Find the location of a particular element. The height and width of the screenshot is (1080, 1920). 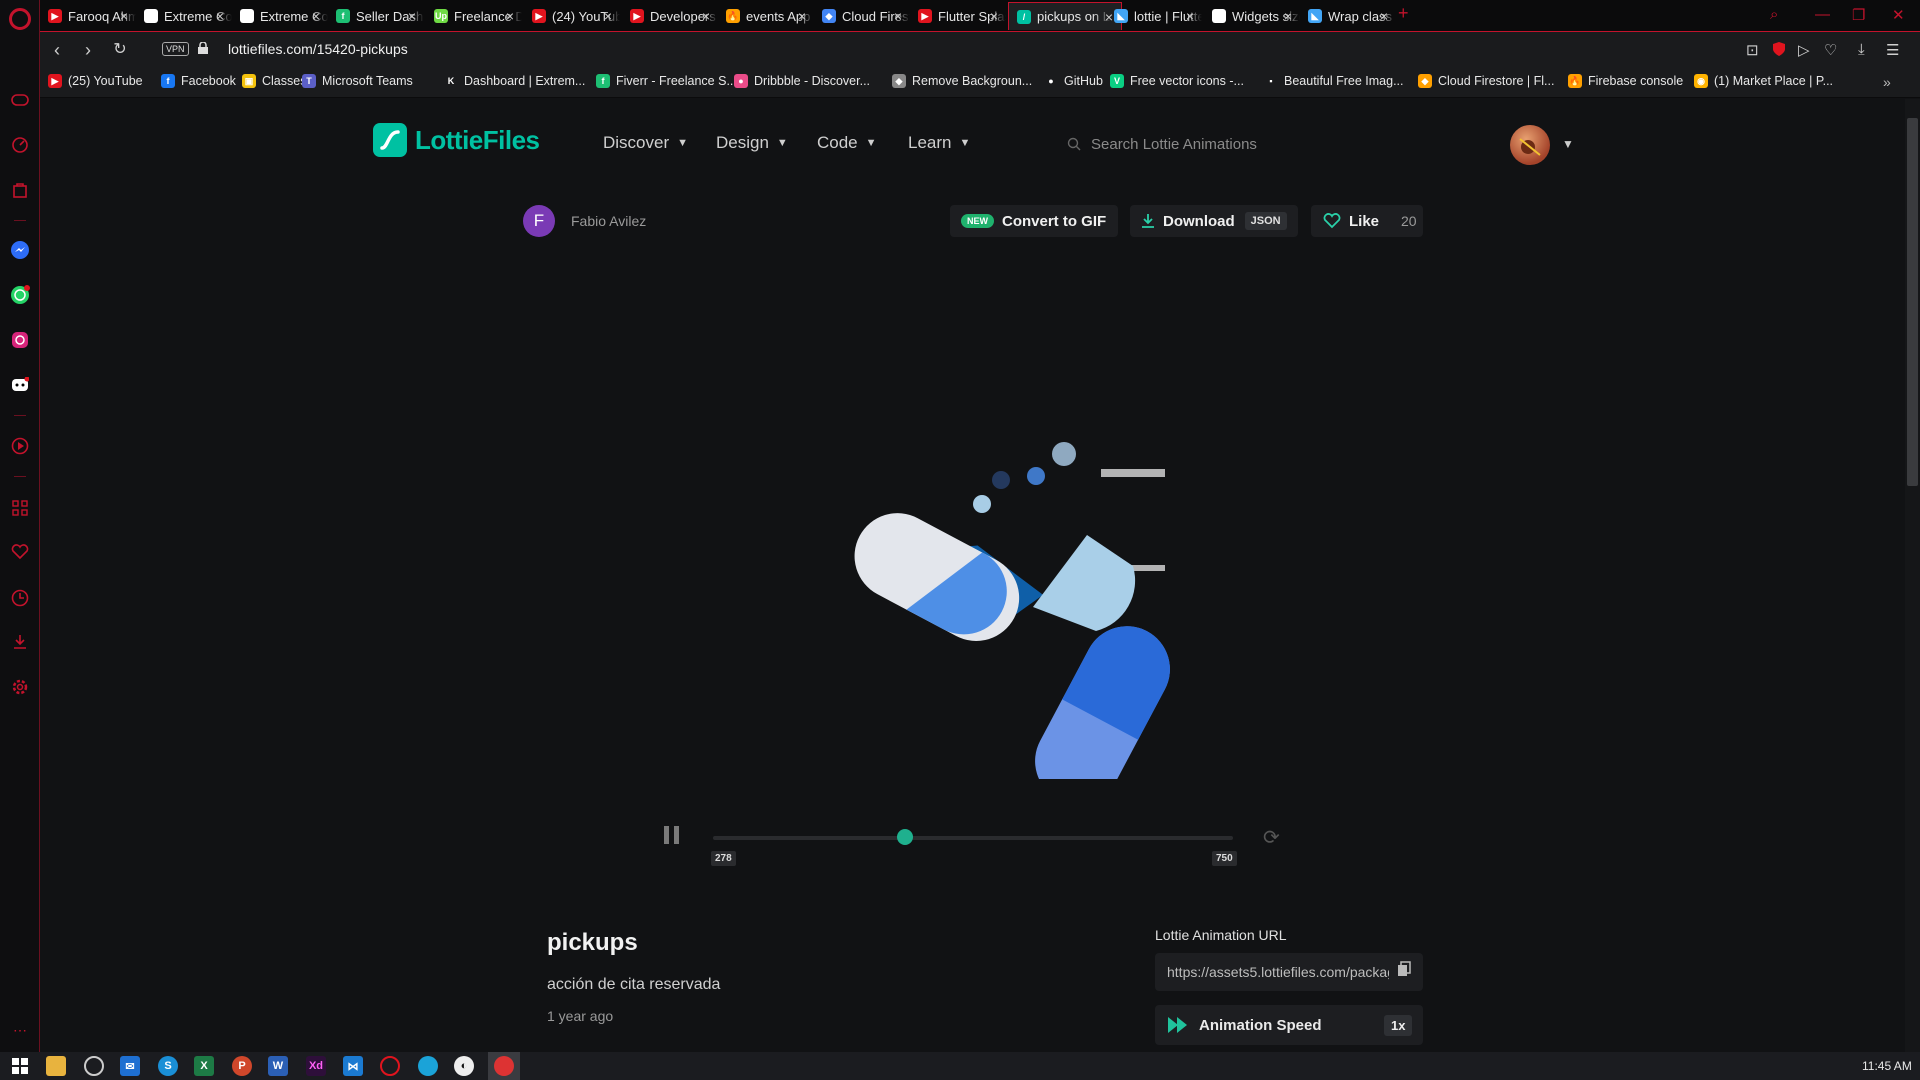

workspaces-icon is located at coordinates (20, 508).